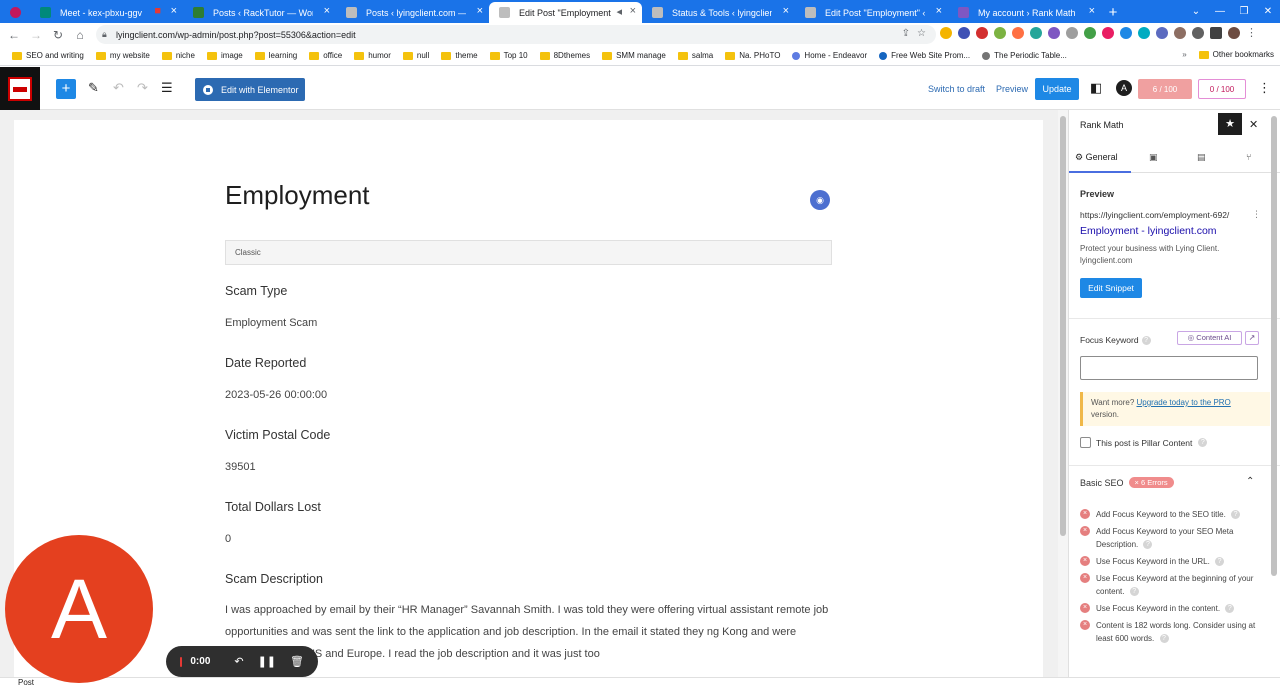  What do you see at coordinates (1111, 288) in the screenshot?
I see `edit-snippet-button: Edit Snippet` at bounding box center [1111, 288].